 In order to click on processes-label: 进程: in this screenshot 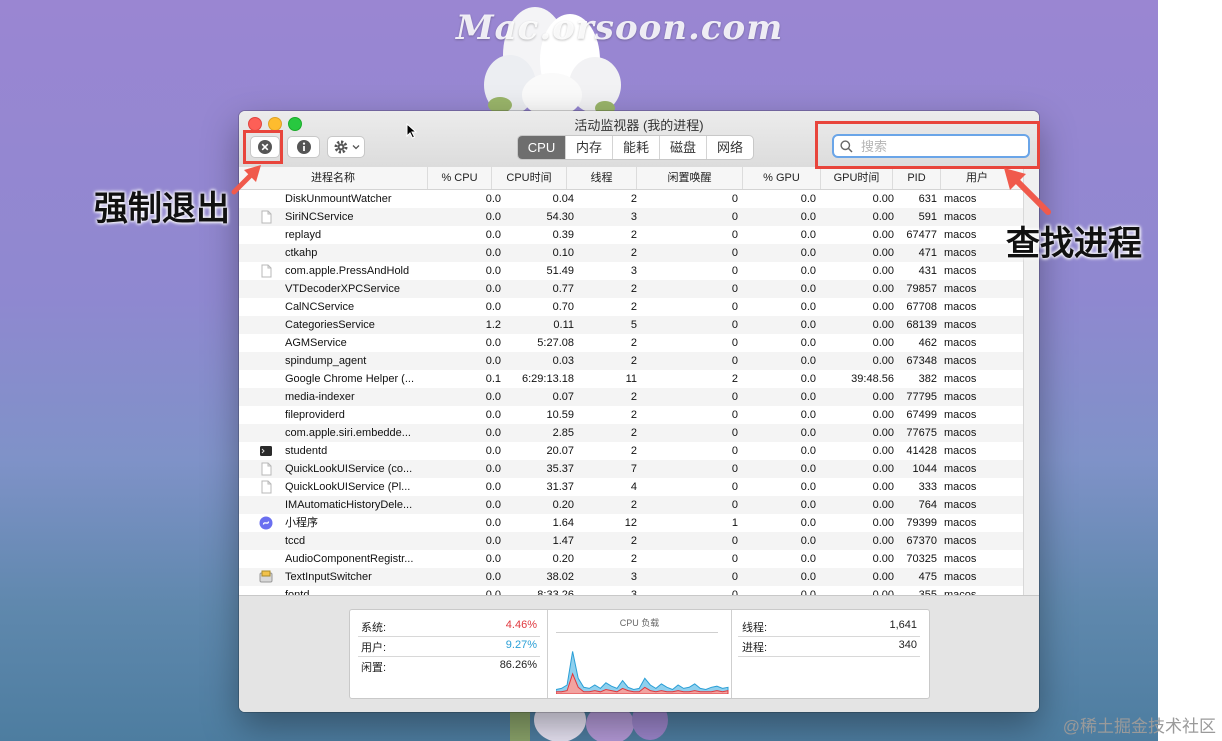, I will do `click(755, 648)`.